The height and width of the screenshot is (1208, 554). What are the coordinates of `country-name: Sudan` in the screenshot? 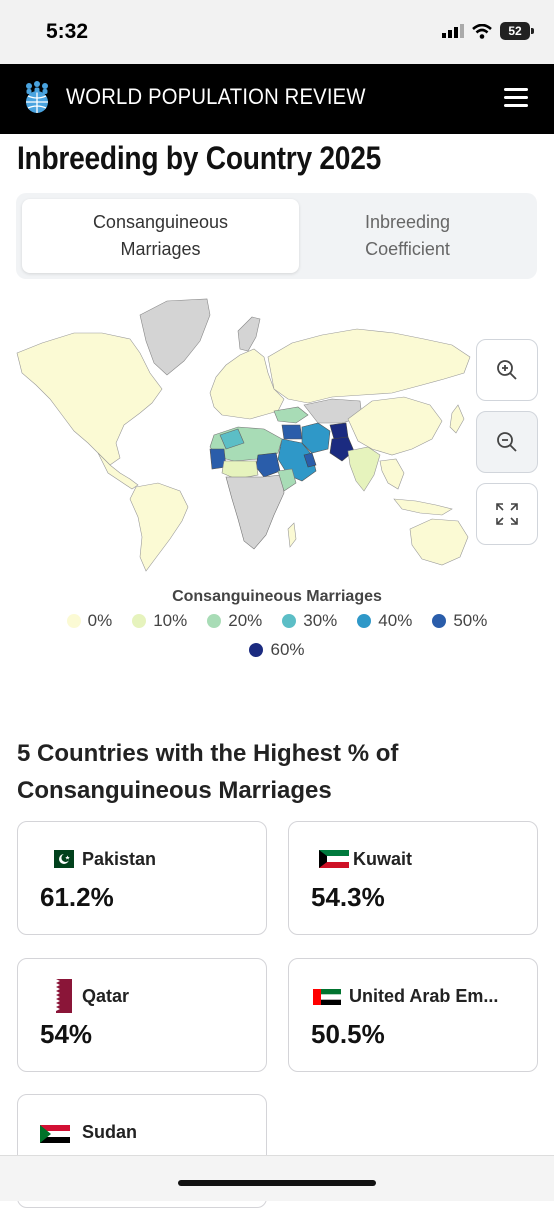 It's located at (110, 1132).